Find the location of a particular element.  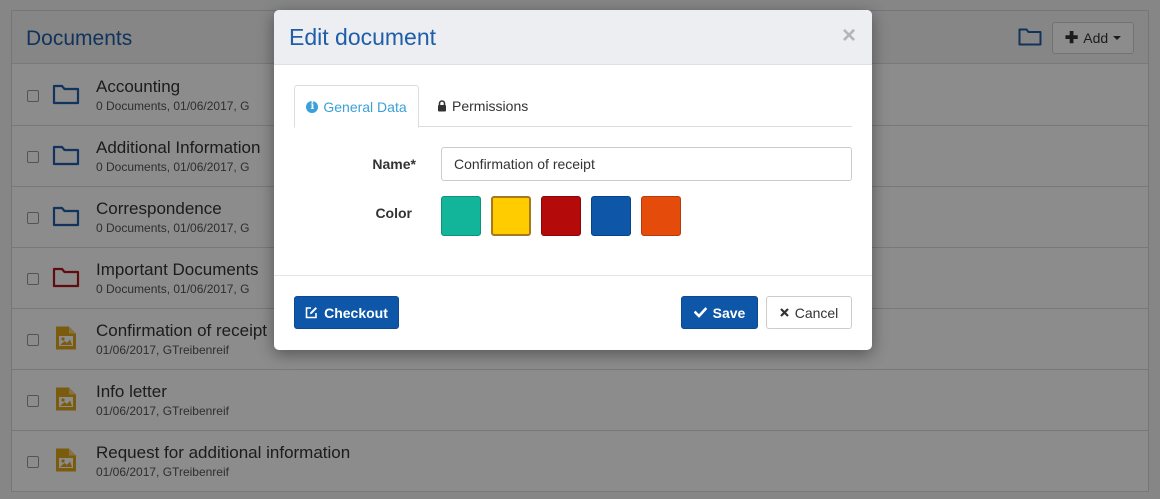

close-icon: × is located at coordinates (849, 36).